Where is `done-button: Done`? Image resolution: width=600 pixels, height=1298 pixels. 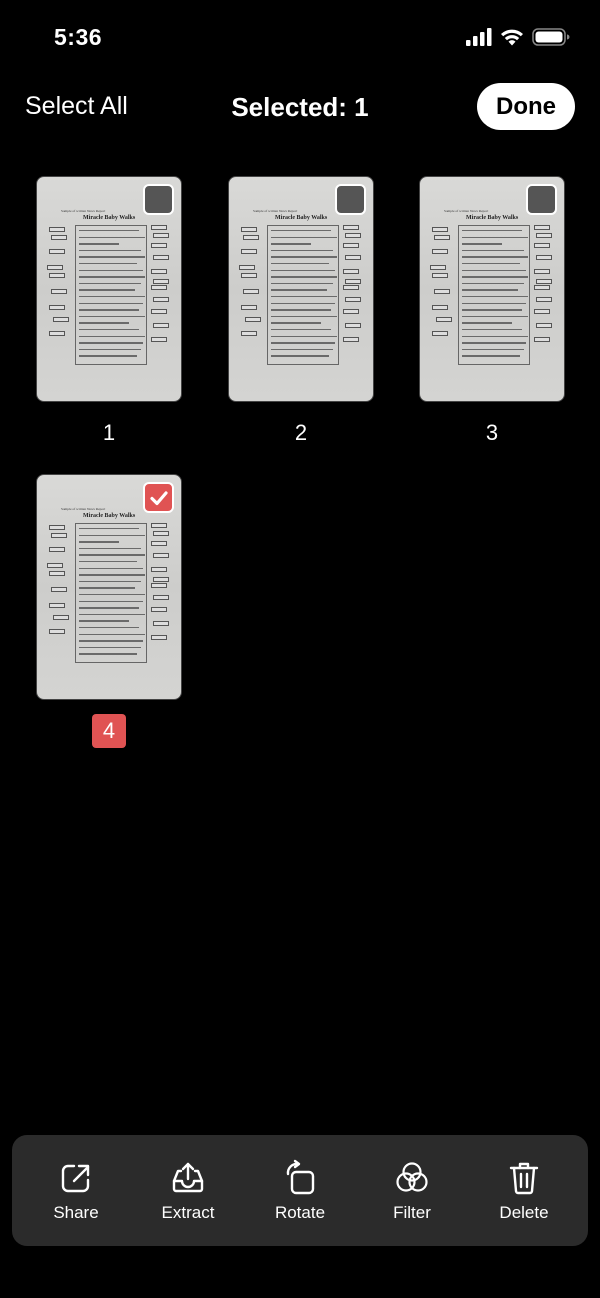
done-button: Done is located at coordinates (526, 106).